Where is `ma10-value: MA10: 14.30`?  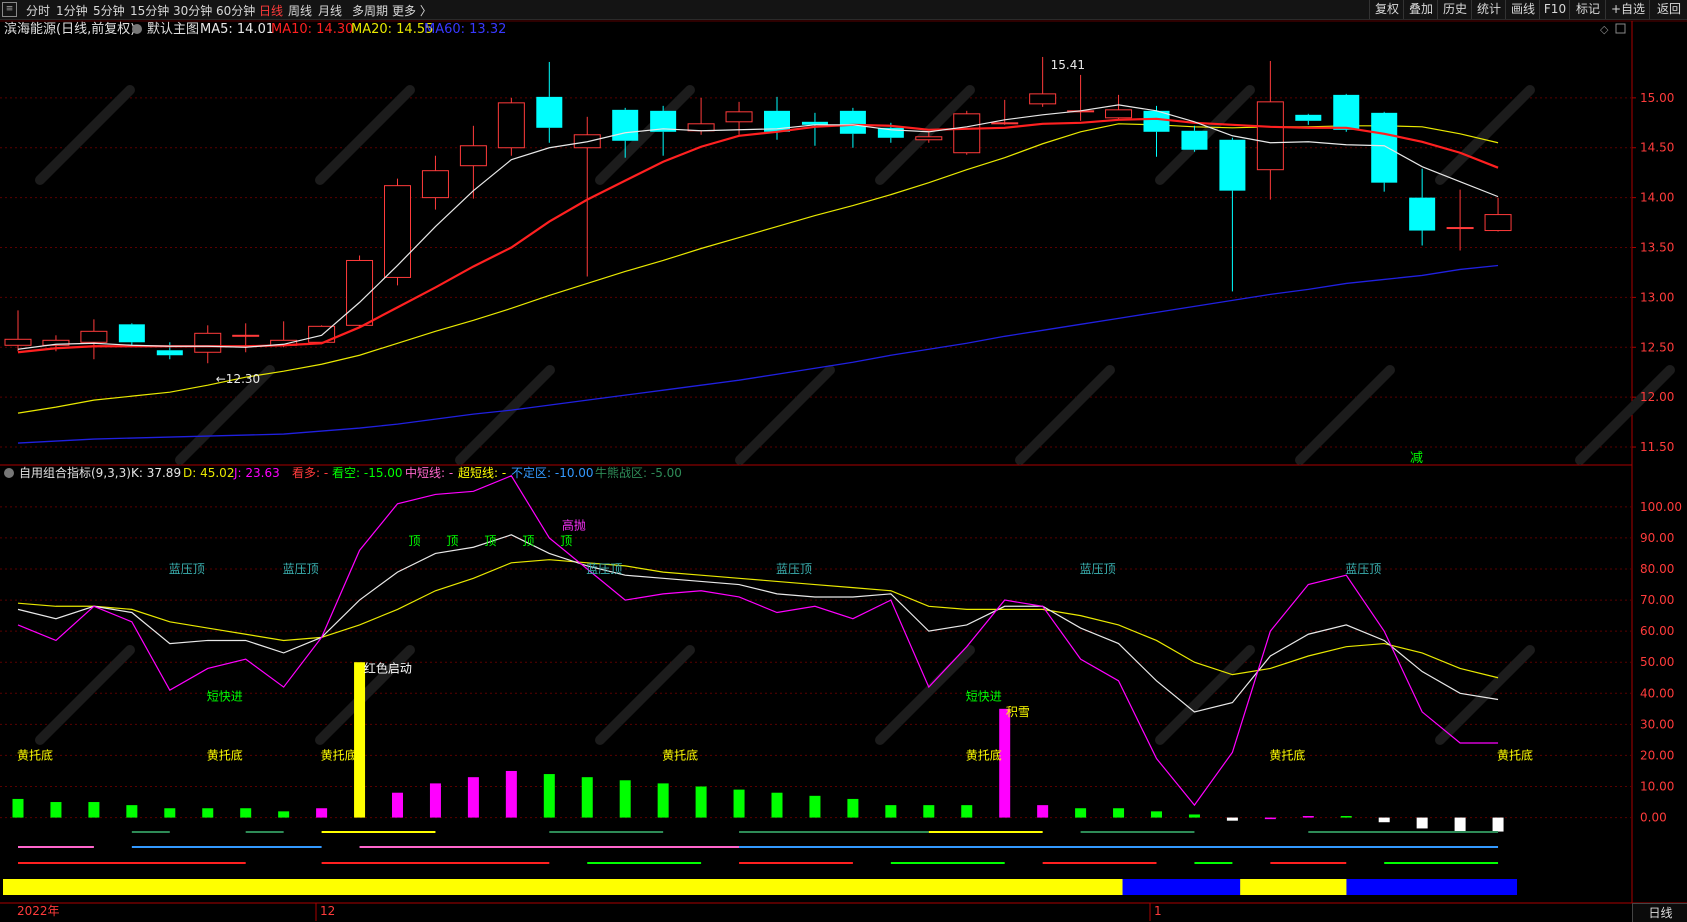 ma10-value: MA10: 14.30 is located at coordinates (312, 29).